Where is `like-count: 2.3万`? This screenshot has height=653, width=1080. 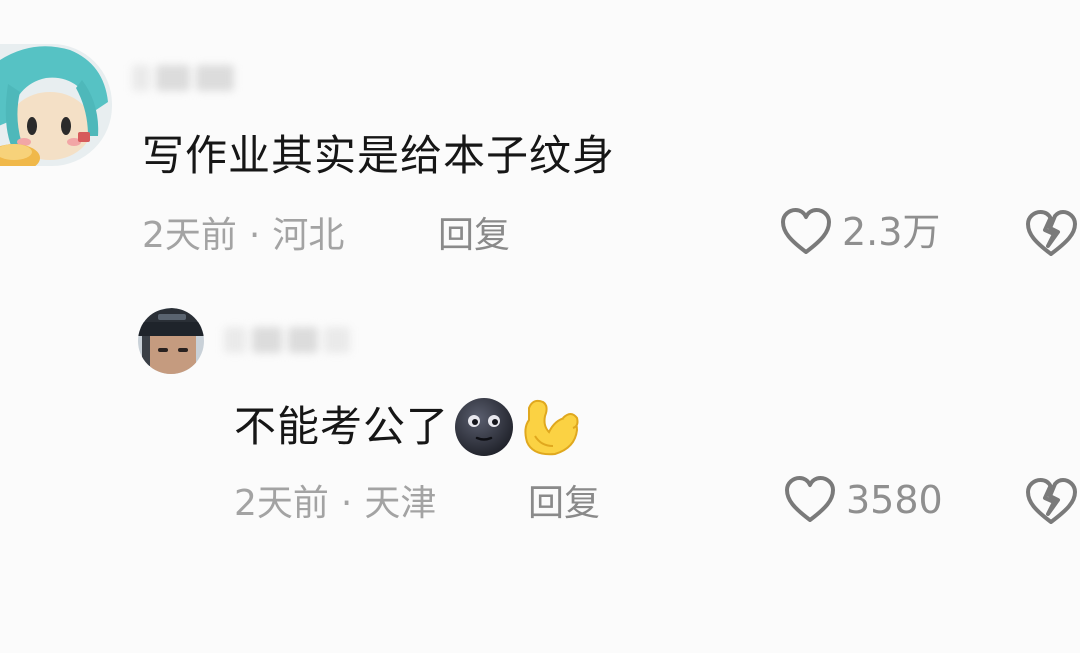 like-count: 2.3万 is located at coordinates (891, 232).